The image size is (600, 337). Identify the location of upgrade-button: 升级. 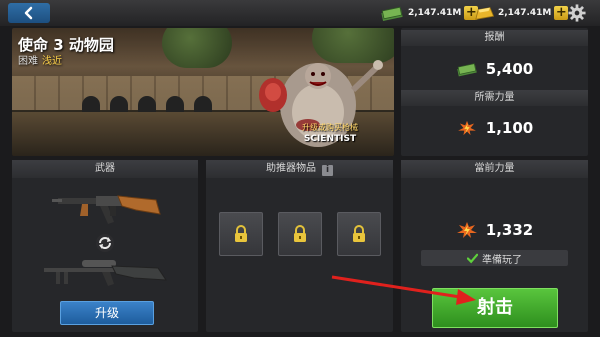
(107, 313).